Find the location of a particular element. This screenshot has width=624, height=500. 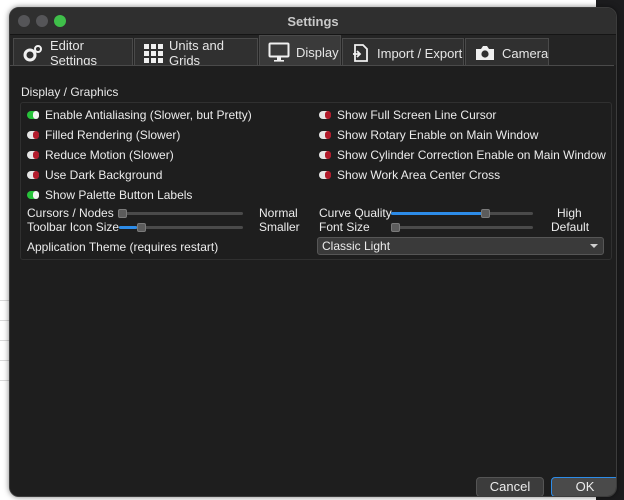

tab-camera: Camera is located at coordinates (507, 52).